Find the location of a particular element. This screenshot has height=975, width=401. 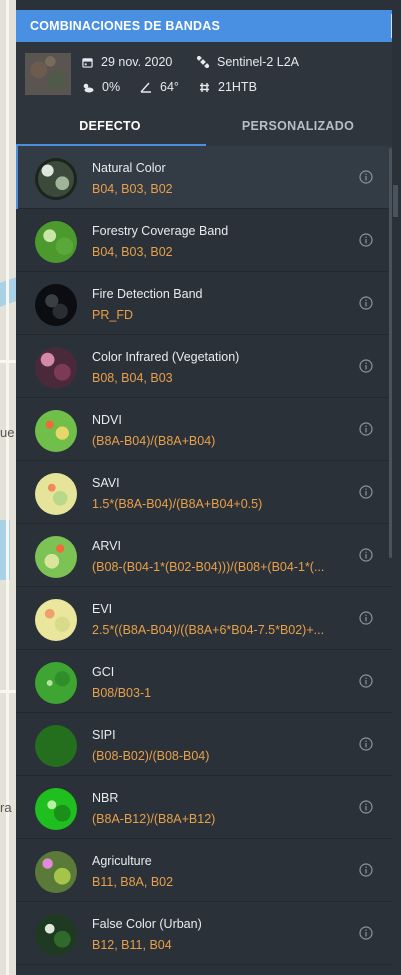

selected-indicator is located at coordinates (17, 177).